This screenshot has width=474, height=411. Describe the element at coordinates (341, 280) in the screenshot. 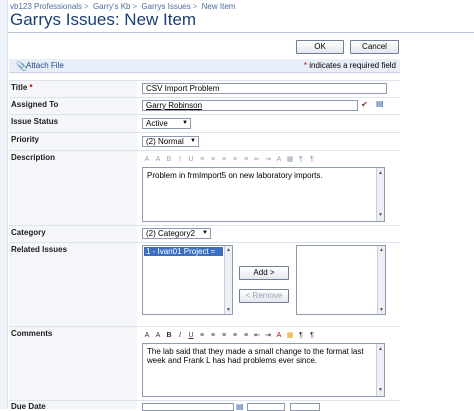

I see `related-issues-selected-list: ▲ ▼` at that location.